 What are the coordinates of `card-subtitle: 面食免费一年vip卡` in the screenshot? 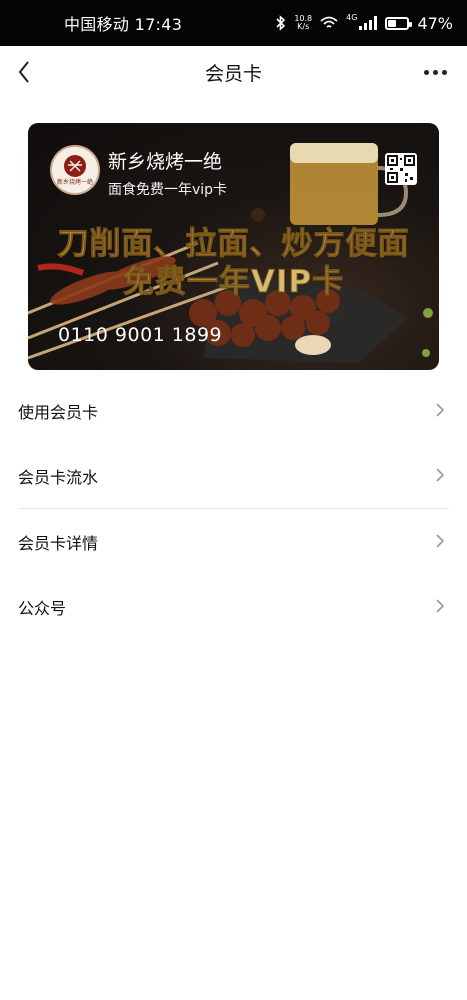 It's located at (168, 190).